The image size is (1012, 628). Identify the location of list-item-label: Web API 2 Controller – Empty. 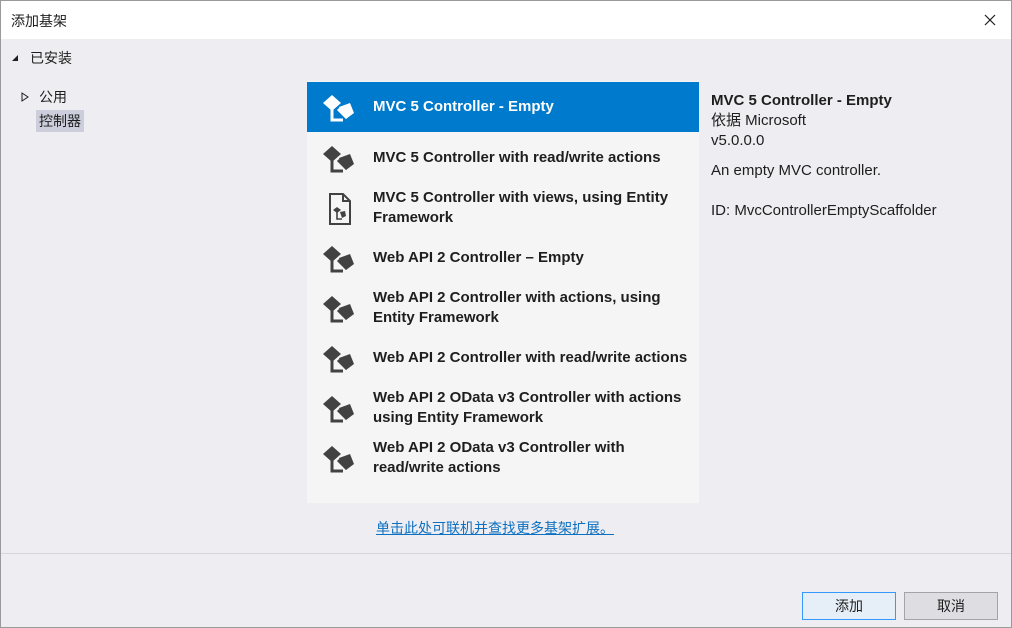
(478, 257).